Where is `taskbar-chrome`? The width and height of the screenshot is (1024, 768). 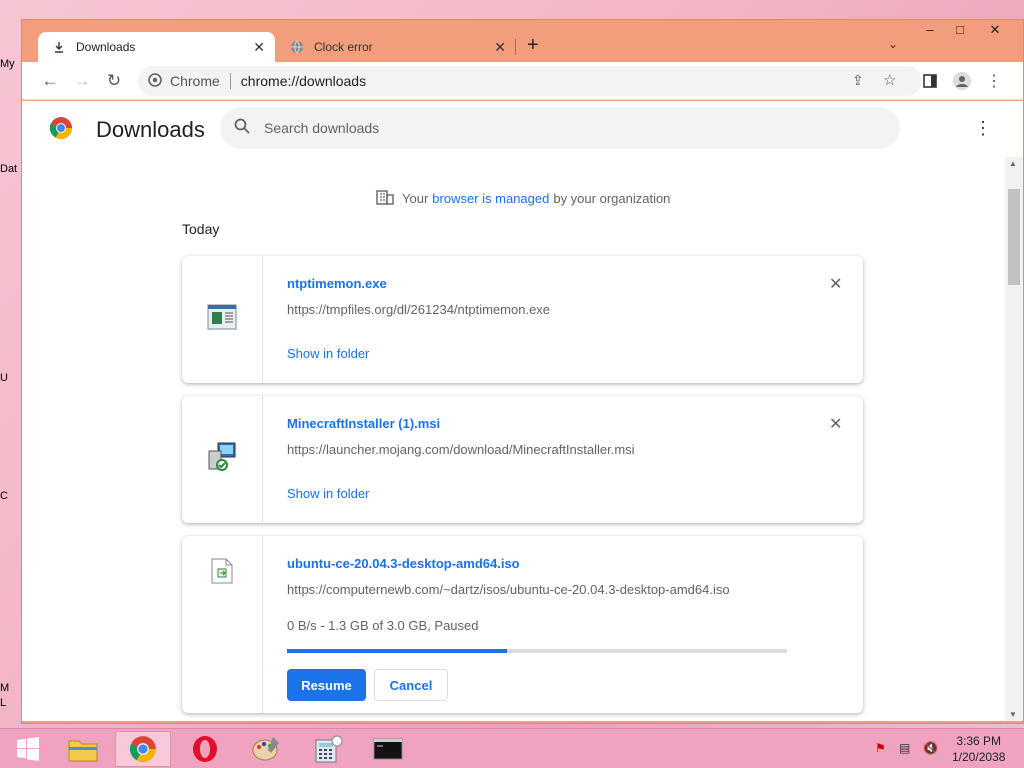 taskbar-chrome is located at coordinates (143, 749).